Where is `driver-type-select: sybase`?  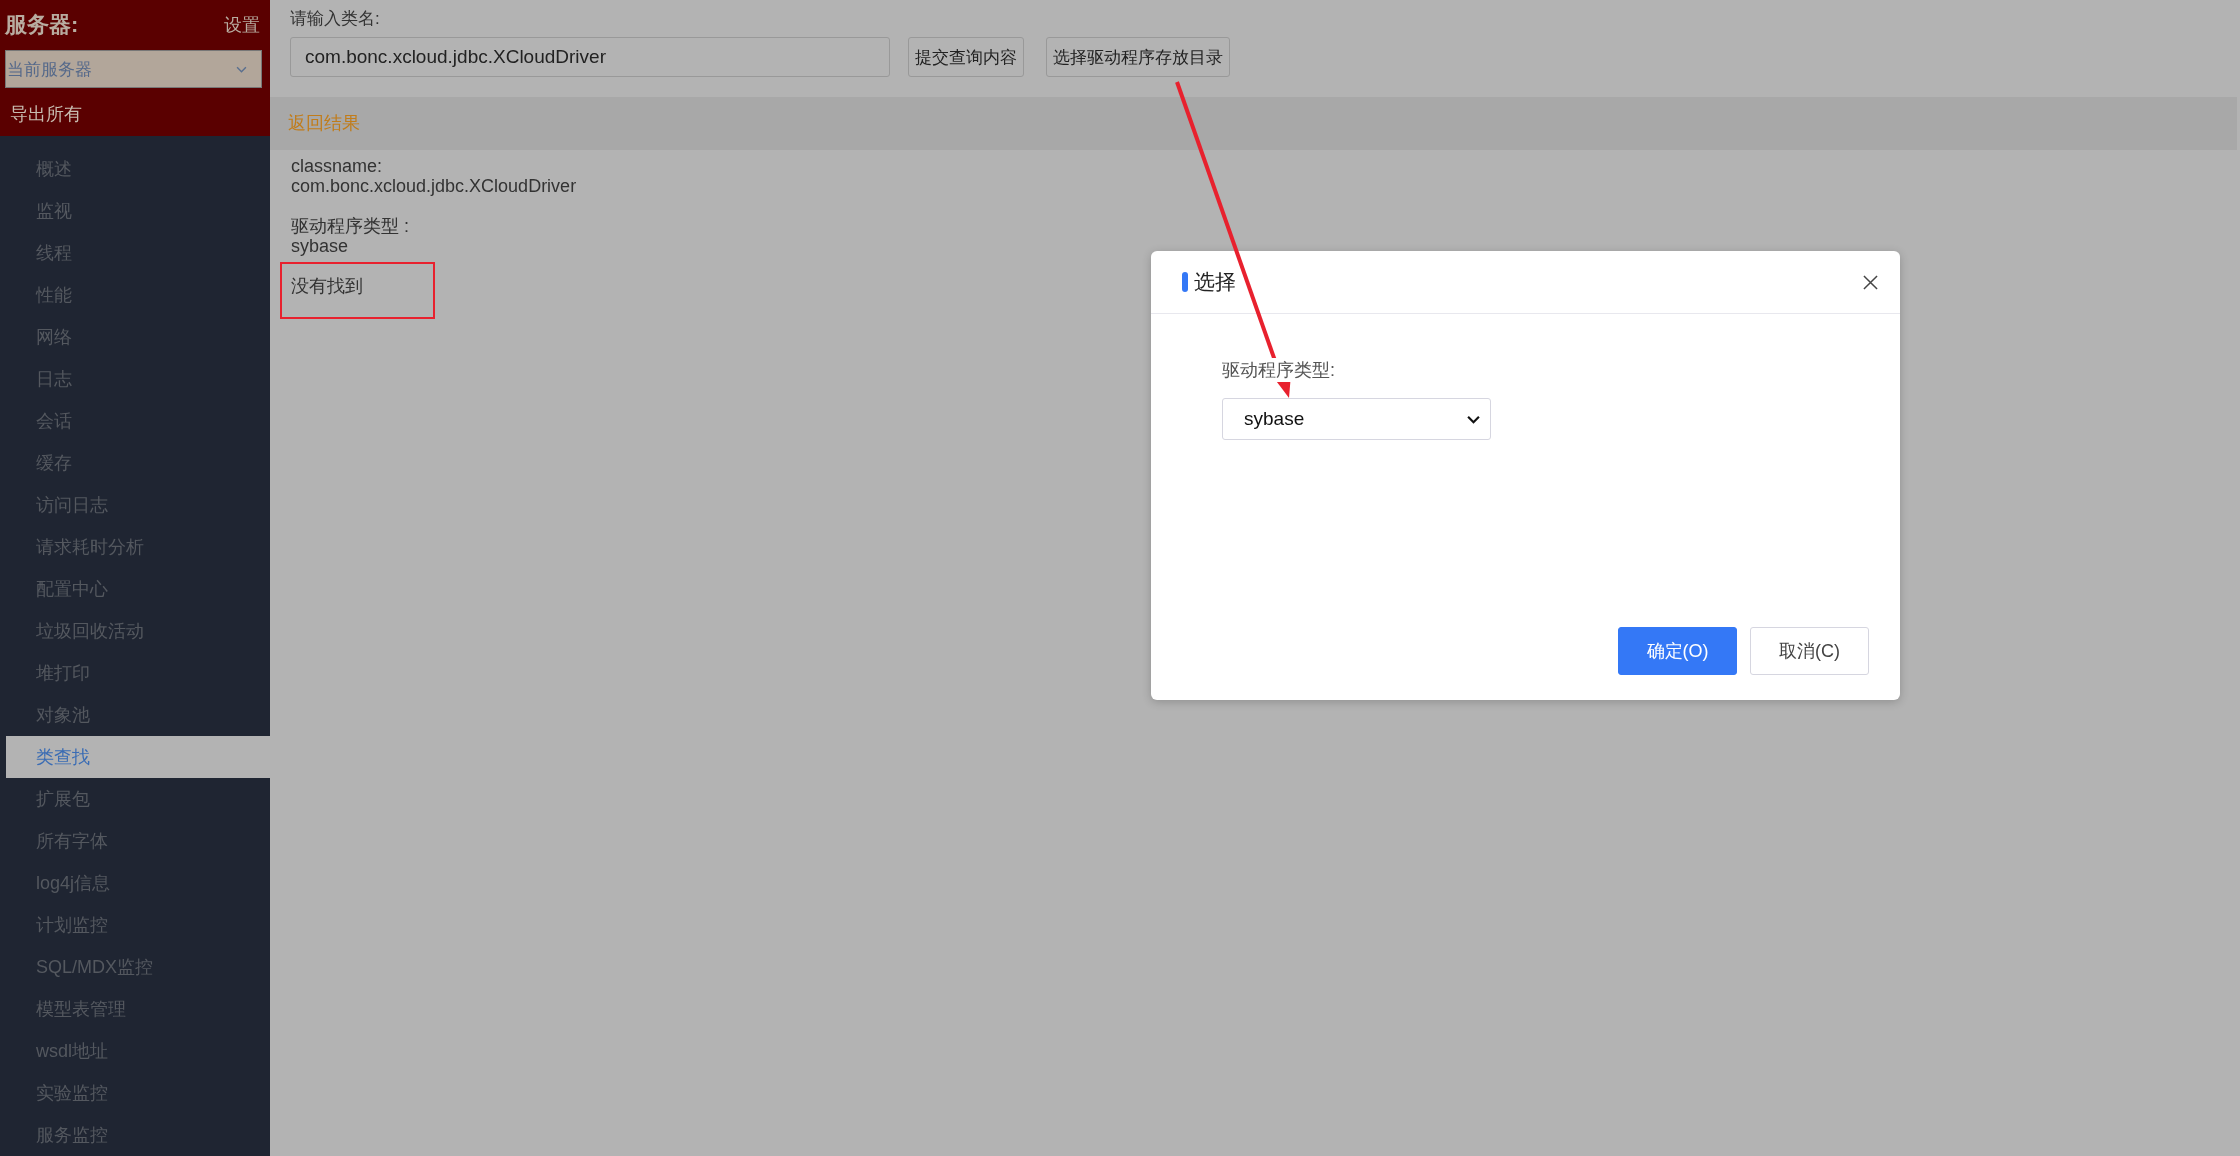
driver-type-select: sybase is located at coordinates (1356, 419).